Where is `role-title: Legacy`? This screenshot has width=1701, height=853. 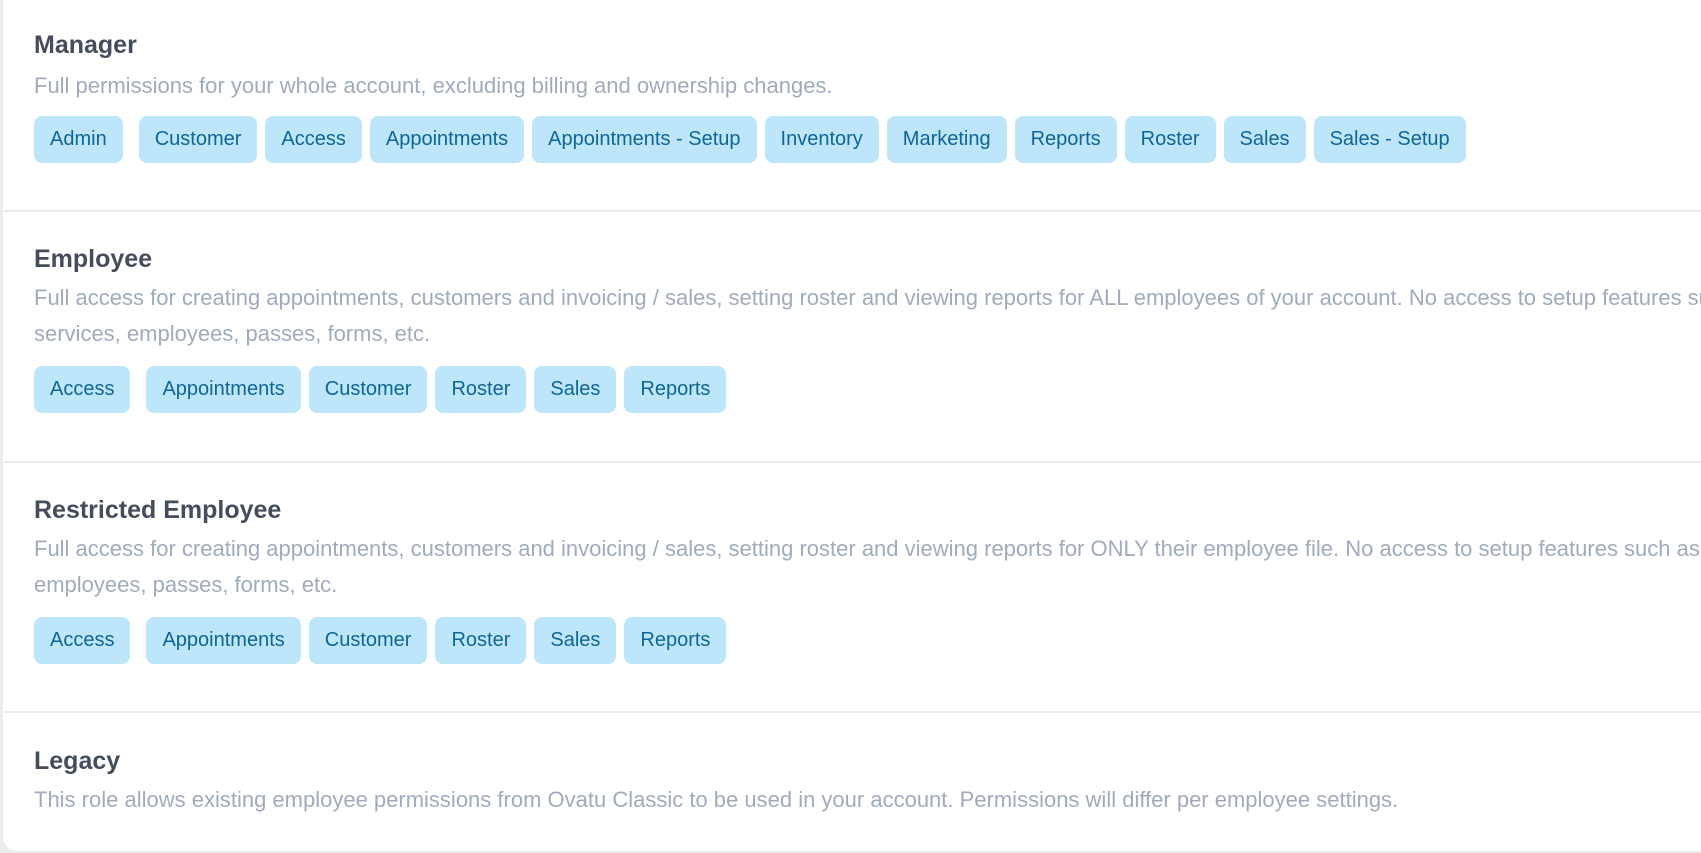
role-title: Legacy is located at coordinates (77, 761).